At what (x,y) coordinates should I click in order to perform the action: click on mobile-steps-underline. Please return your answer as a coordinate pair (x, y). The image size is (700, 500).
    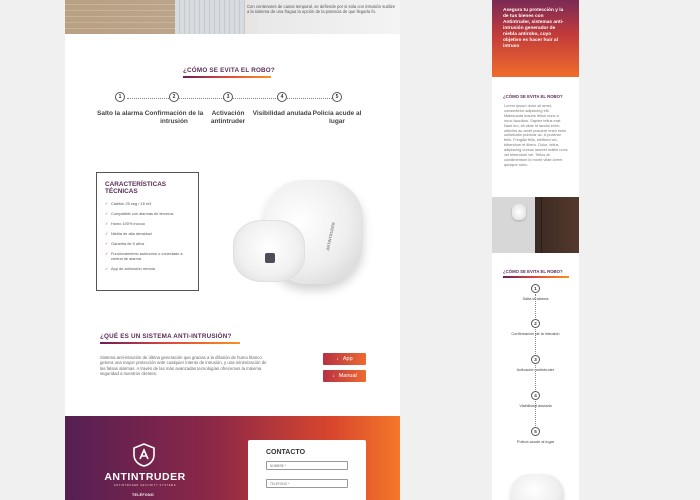
    Looking at the image, I should click on (536, 277).